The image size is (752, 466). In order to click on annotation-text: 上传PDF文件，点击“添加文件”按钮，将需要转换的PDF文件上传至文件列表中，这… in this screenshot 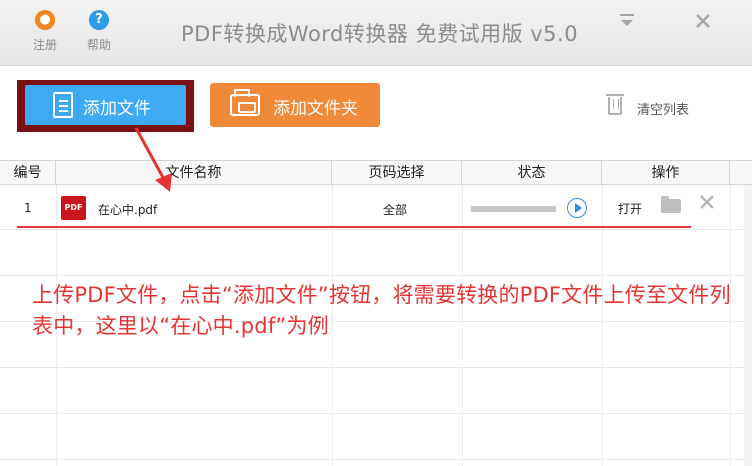, I will do `click(381, 310)`.